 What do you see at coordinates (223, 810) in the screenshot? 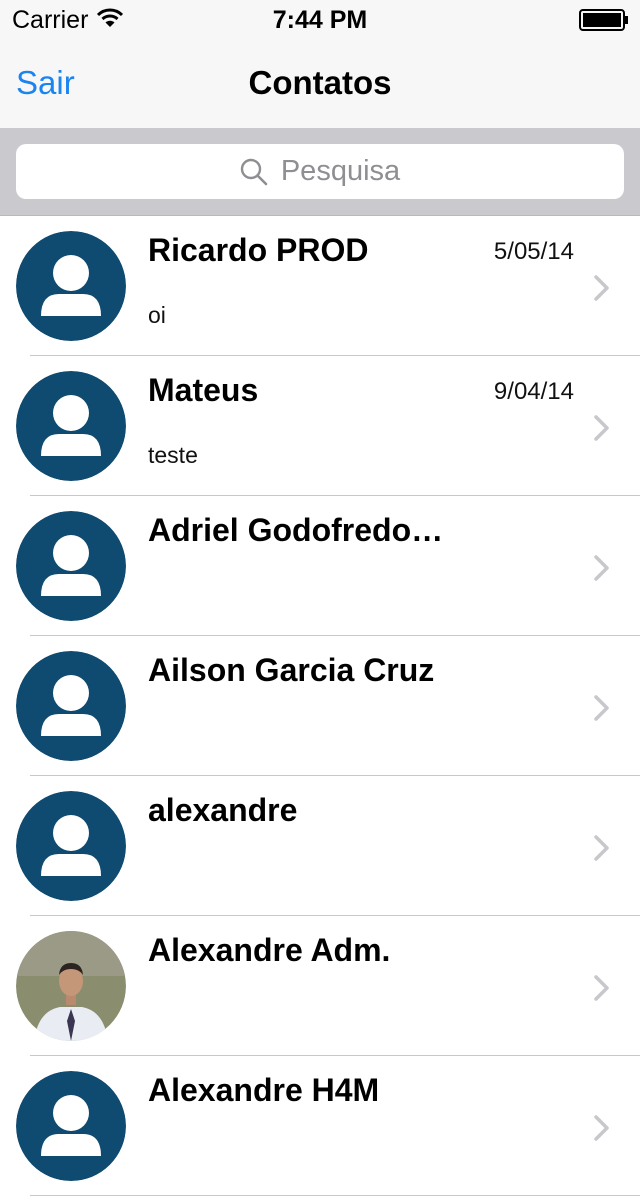
I see `contact-name: alexandre` at bounding box center [223, 810].